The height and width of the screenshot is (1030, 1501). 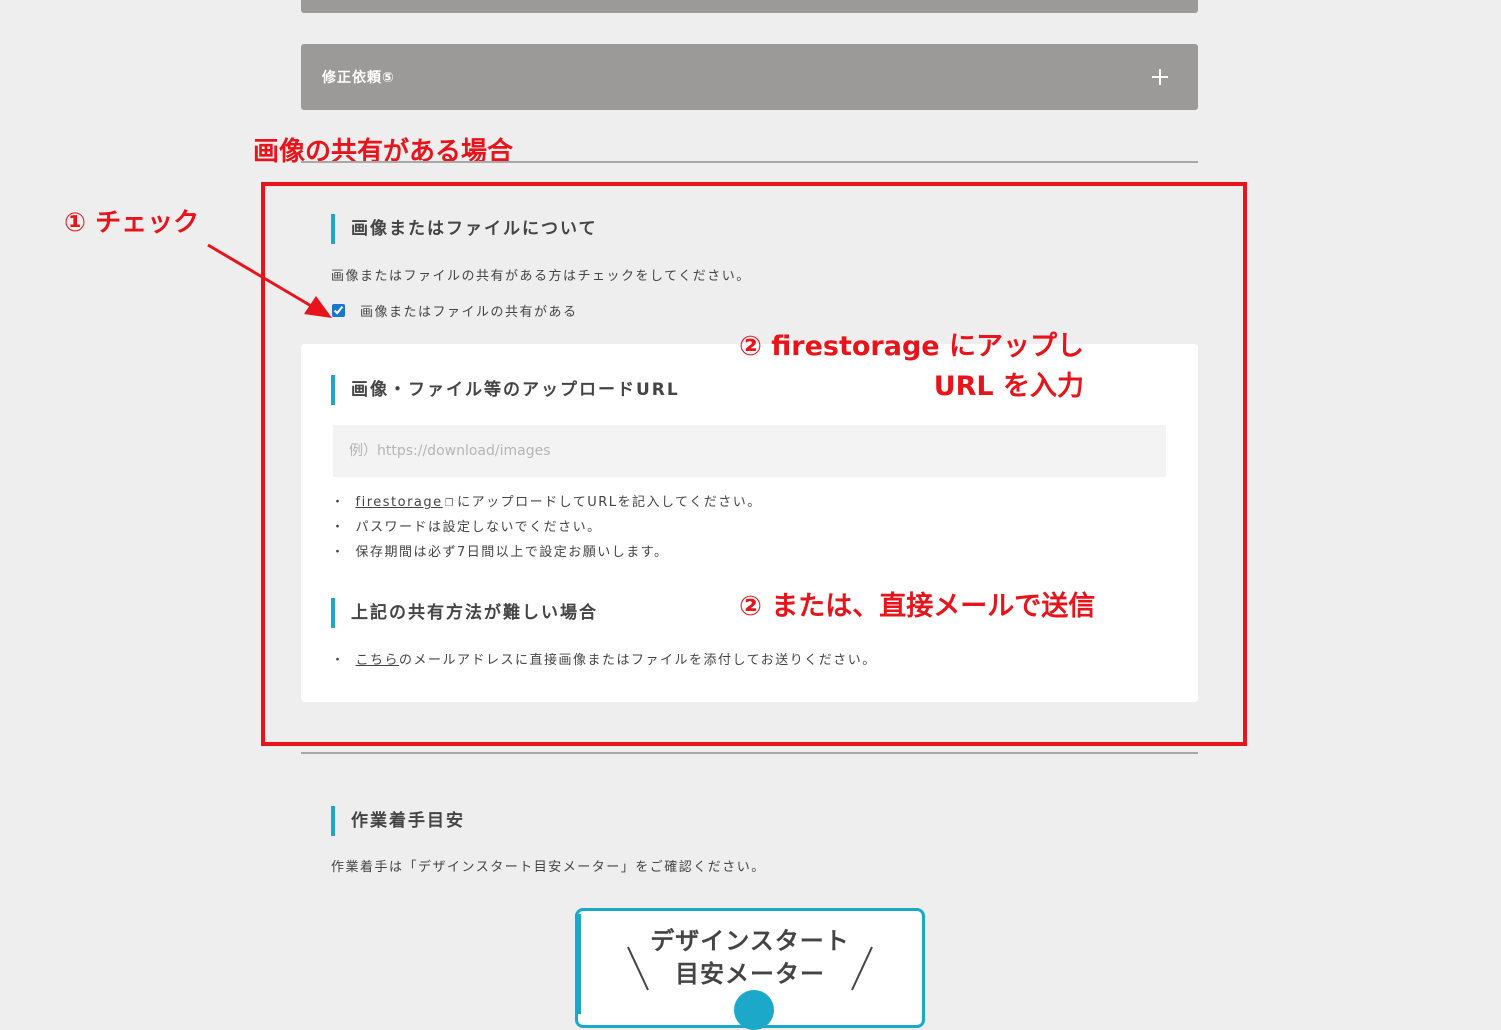 I want to click on annotation-step-mail: ② または、直接メールで送信, so click(x=917, y=606).